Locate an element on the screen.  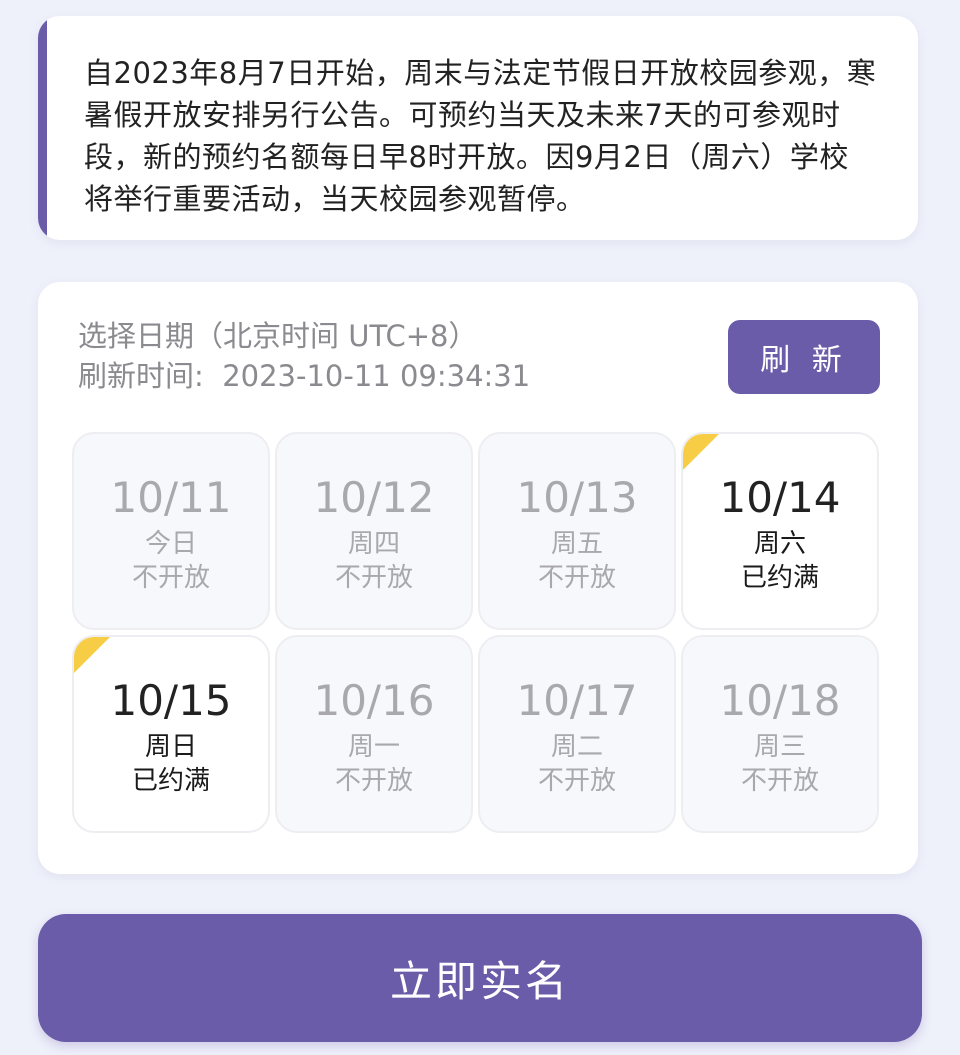
notice-accent-bar is located at coordinates (42, 128).